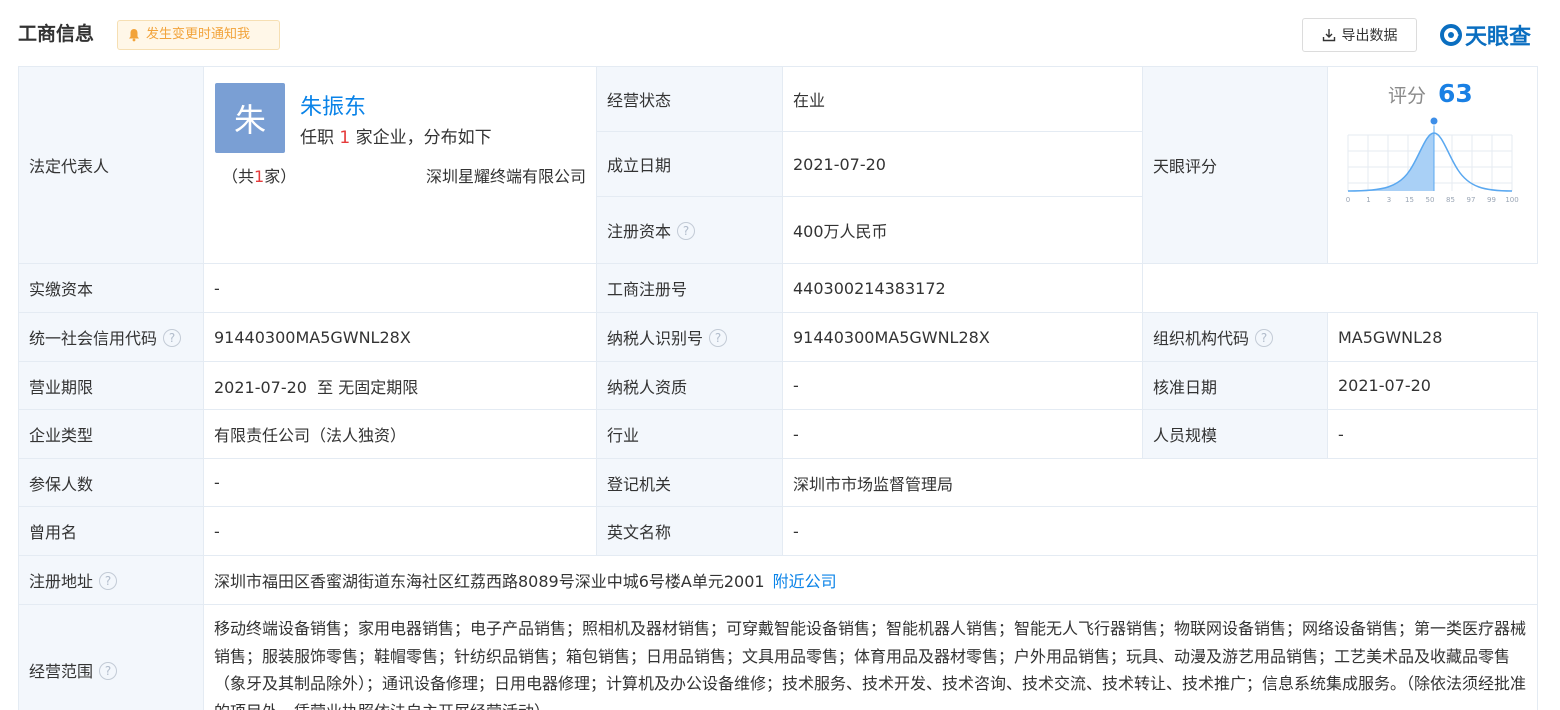 The image size is (1560, 710). I want to click on staff-size-label: 人员规模, so click(1235, 434).